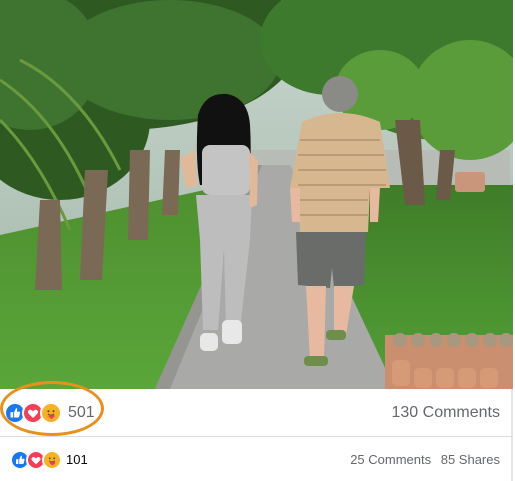  Describe the element at coordinates (81, 413) in the screenshot. I see `reaction-count: 501` at that location.